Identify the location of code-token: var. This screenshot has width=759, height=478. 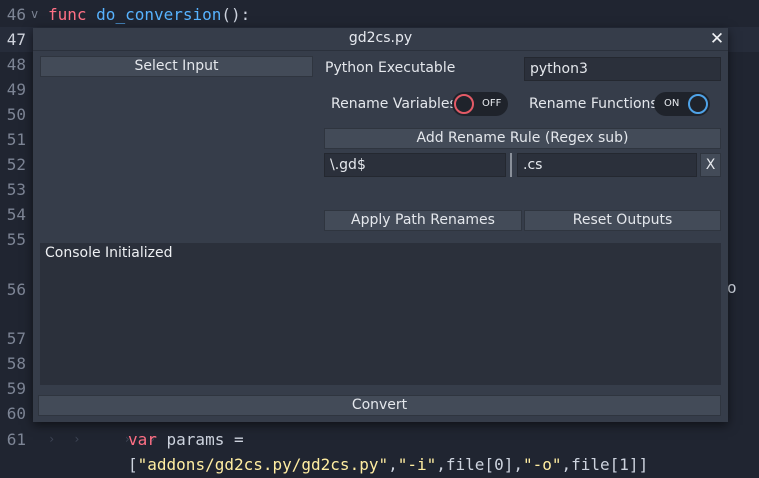
(147, 439).